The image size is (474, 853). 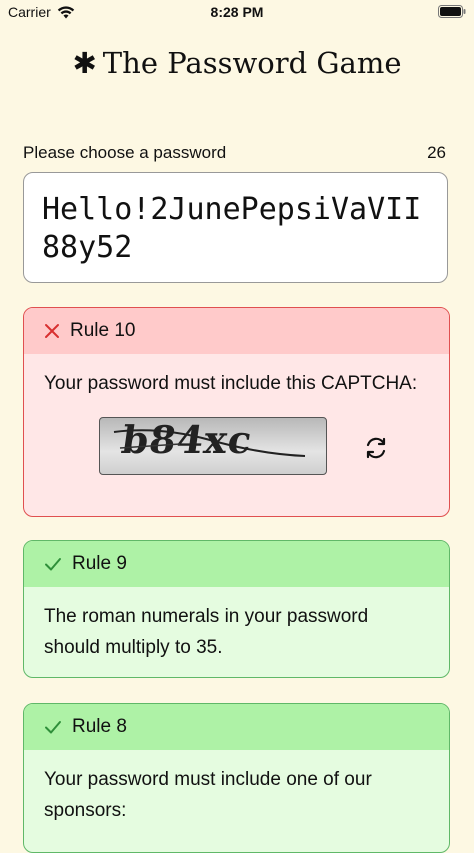 What do you see at coordinates (436, 152) in the screenshot?
I see `character-count: 26` at bounding box center [436, 152].